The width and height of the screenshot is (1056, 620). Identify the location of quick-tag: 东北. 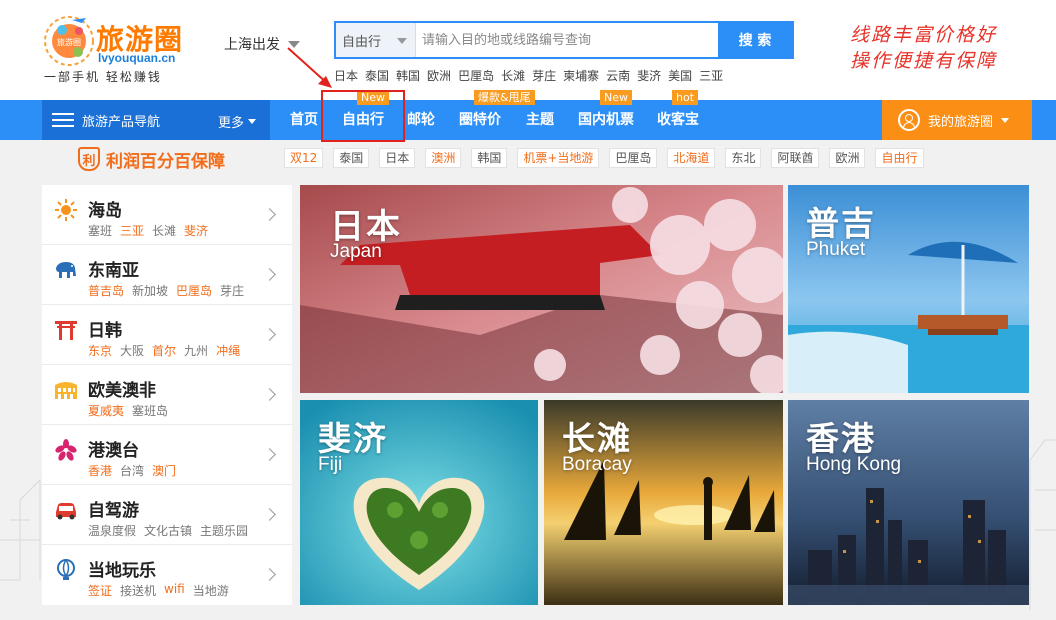
(743, 158).